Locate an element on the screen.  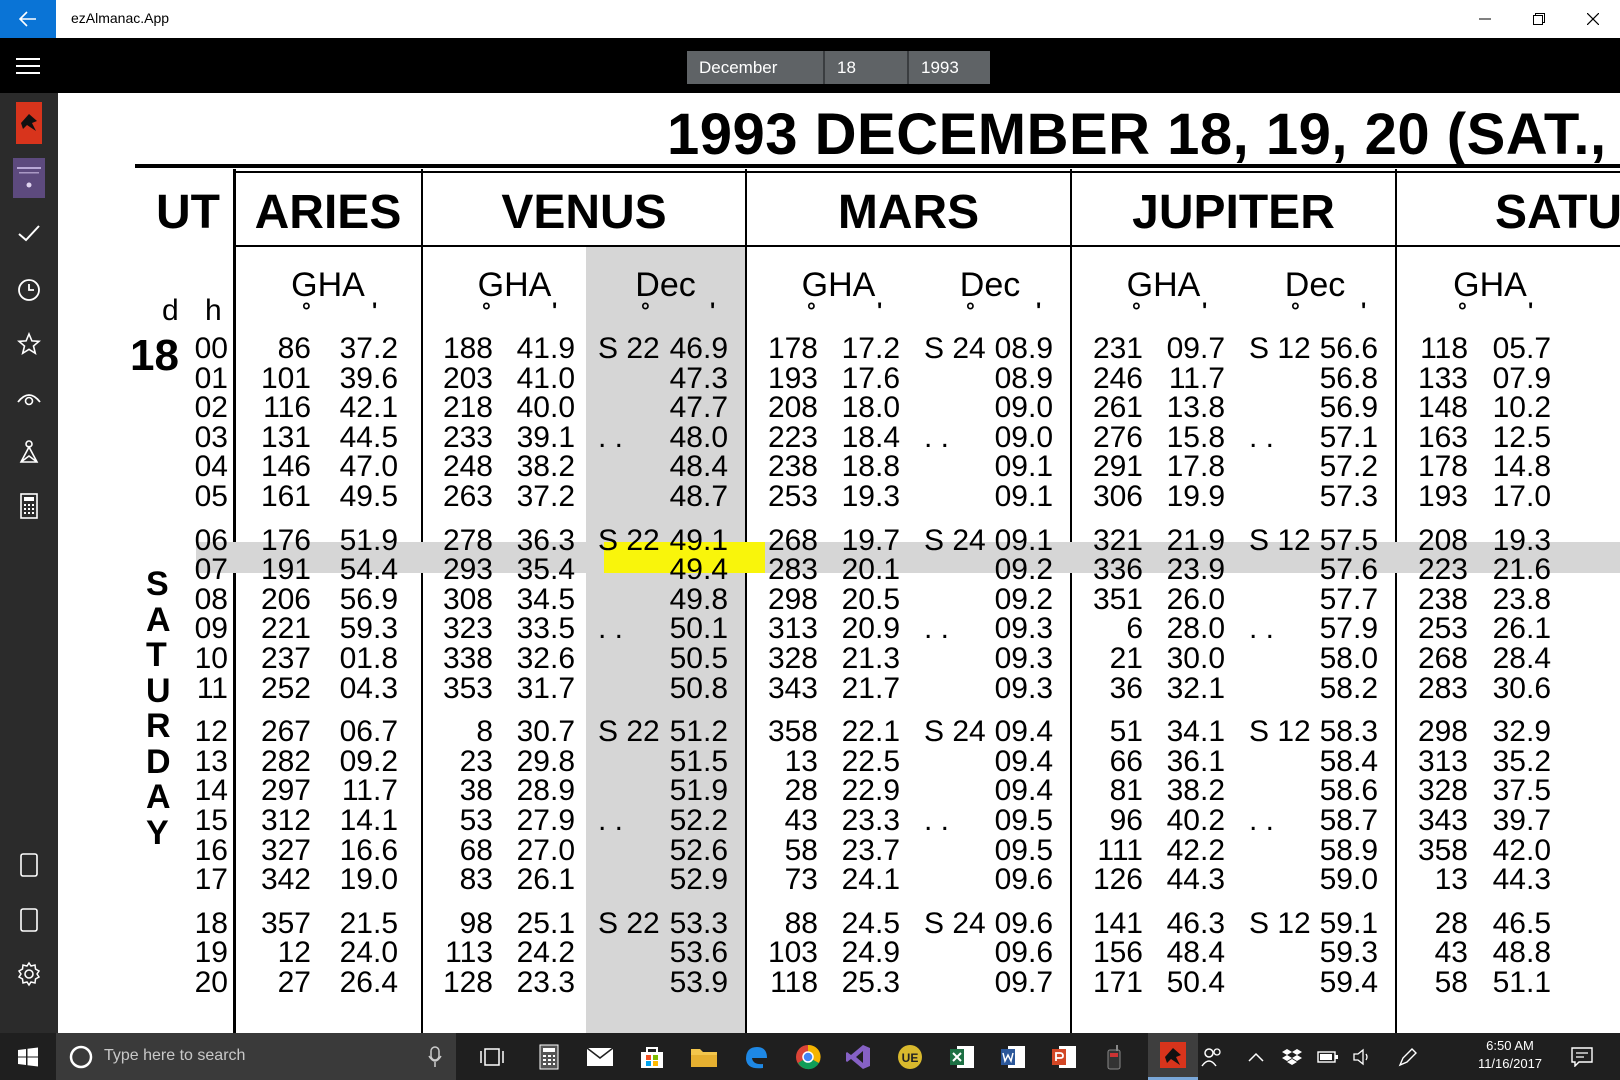
minimize-button is located at coordinates (1485, 19).